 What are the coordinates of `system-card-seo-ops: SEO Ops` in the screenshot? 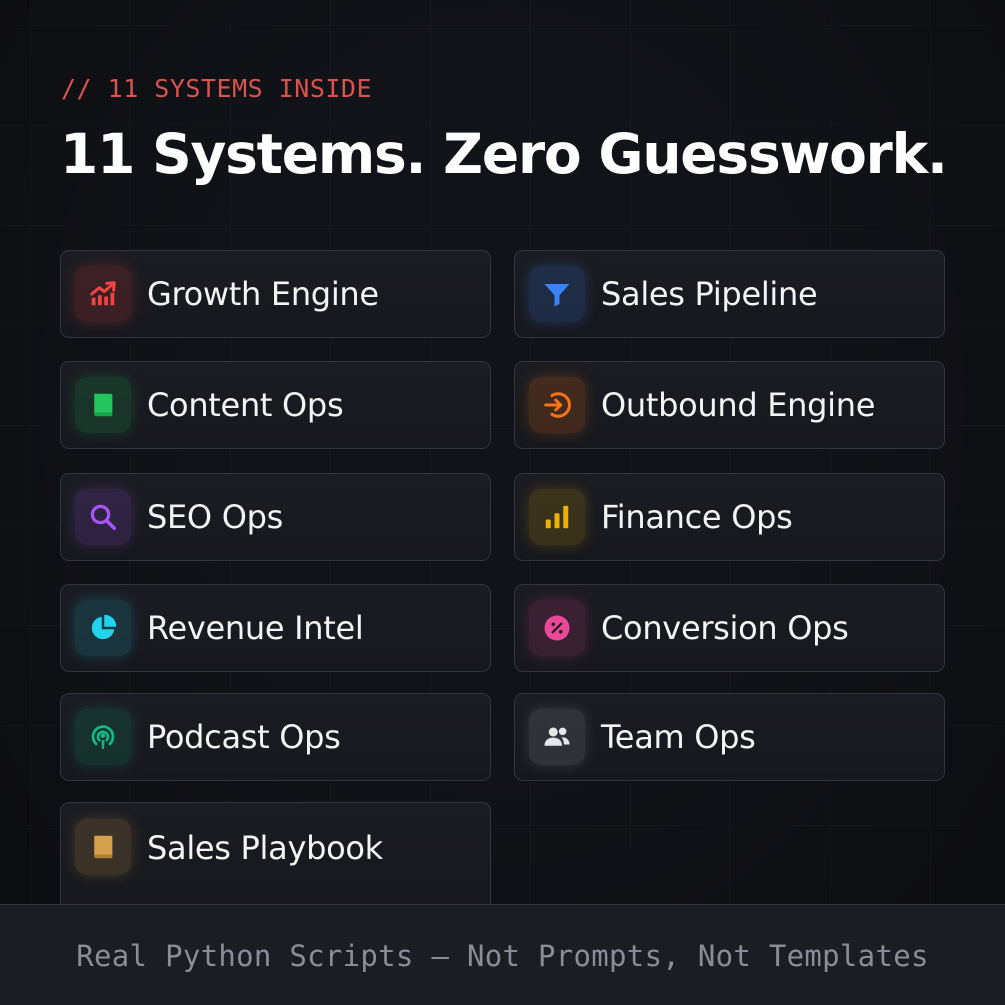 It's located at (275, 517).